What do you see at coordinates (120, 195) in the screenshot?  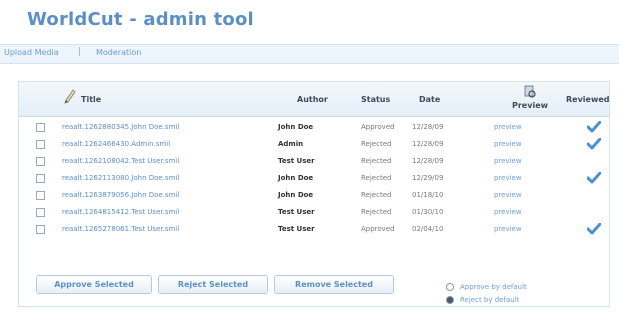 I see `row-title-link: reaalt.1263879056.John Doe.smil` at bounding box center [120, 195].